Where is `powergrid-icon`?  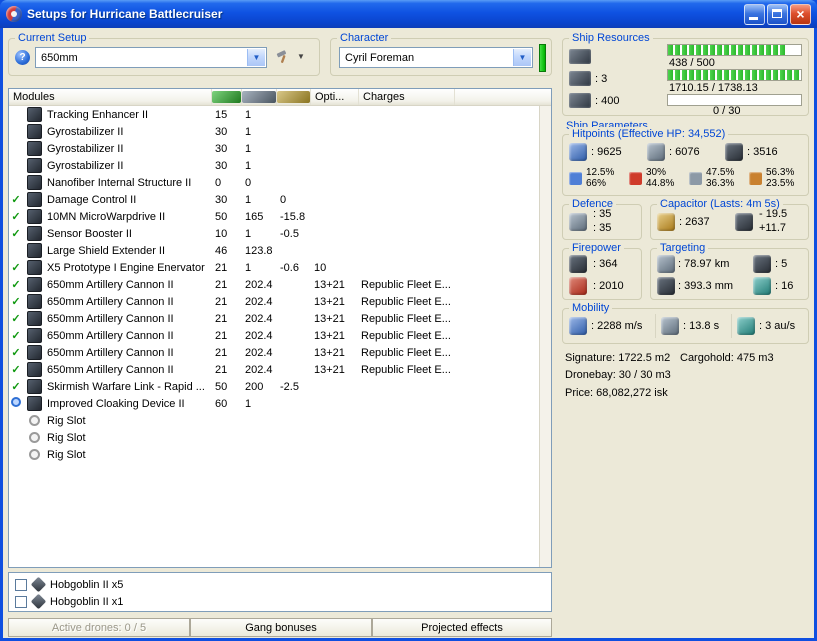 powergrid-icon is located at coordinates (259, 97).